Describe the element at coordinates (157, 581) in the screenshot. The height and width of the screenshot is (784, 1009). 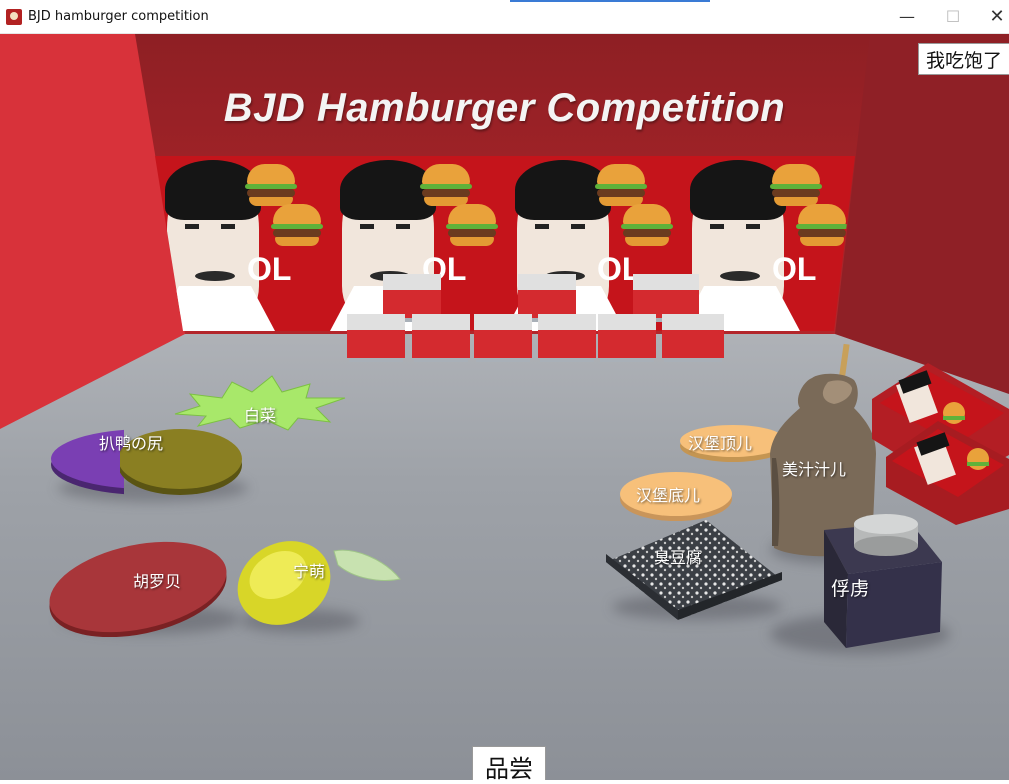
I see `ingredient-label: 胡罗贝` at that location.